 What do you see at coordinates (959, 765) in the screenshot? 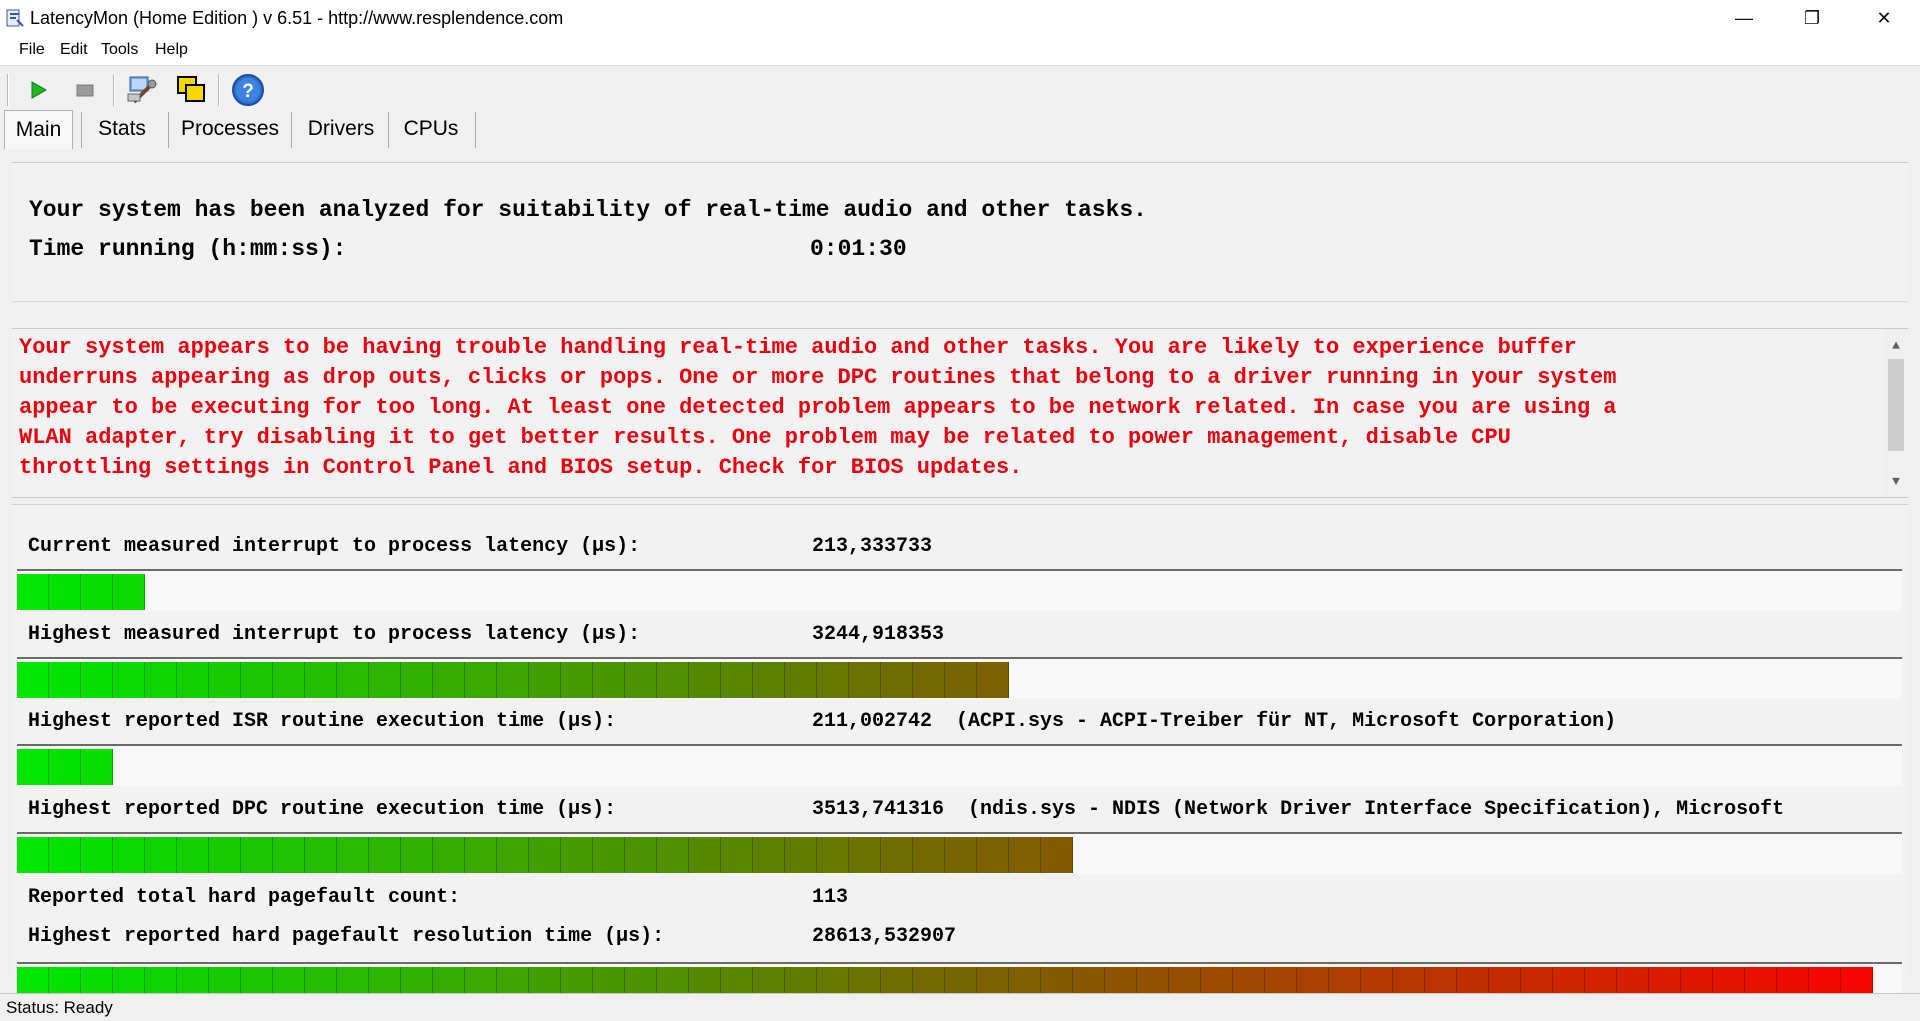
I see `isr-time-bar` at bounding box center [959, 765].